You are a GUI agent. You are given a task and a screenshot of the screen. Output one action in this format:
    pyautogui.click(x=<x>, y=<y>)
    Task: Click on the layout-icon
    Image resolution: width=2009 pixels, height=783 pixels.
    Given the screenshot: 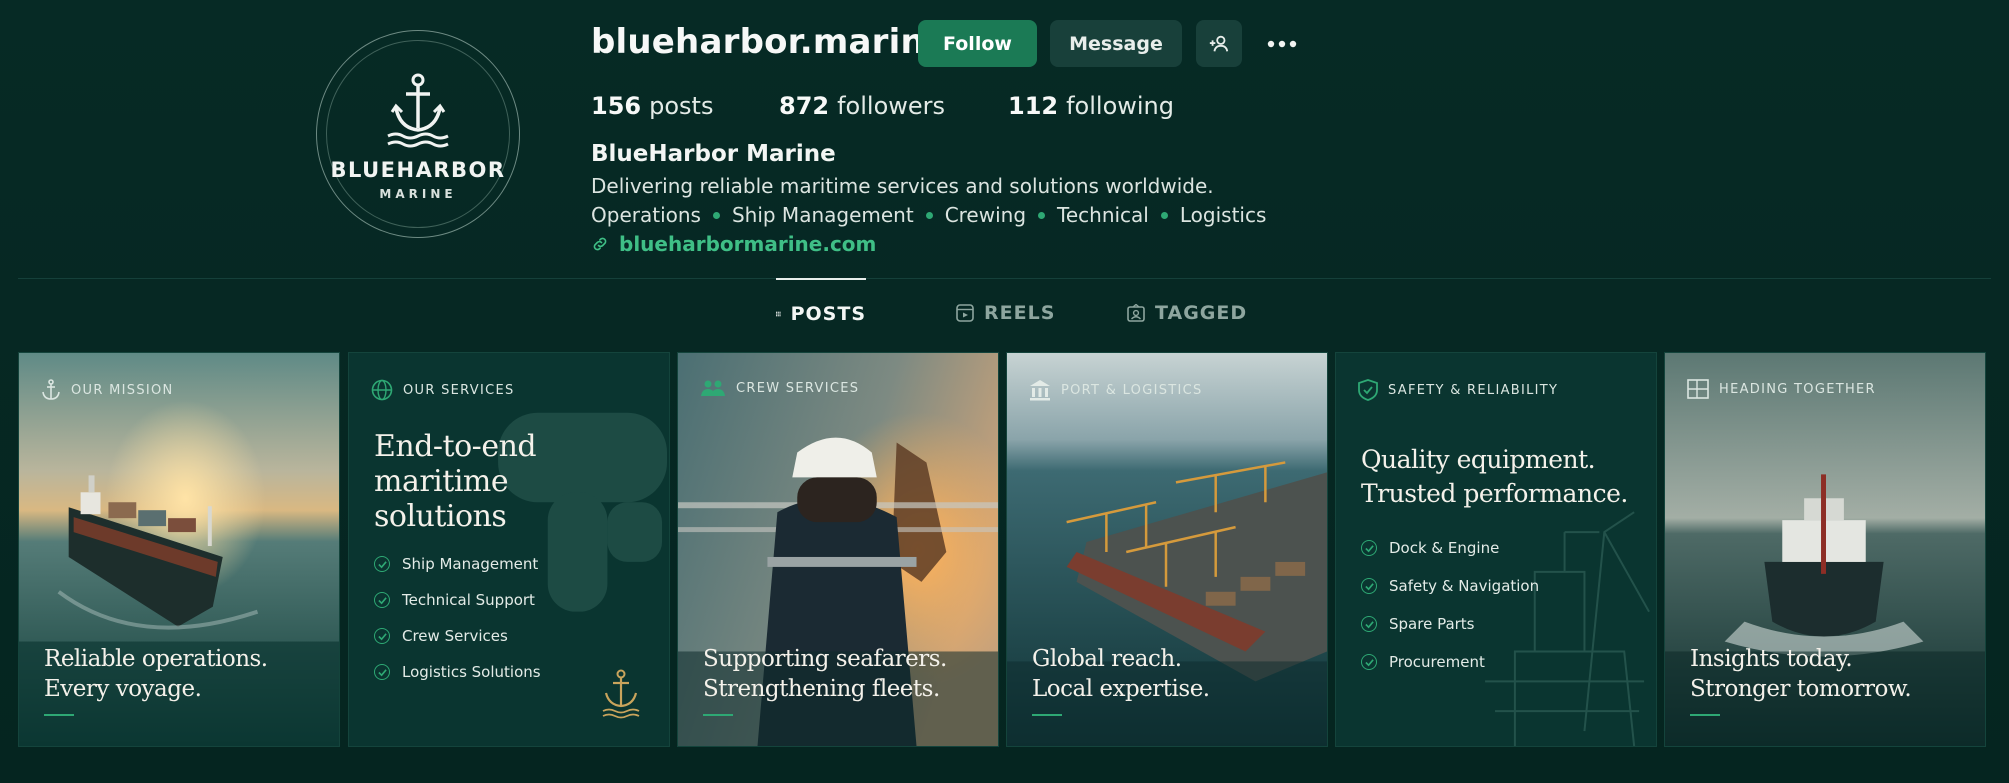 What is the action you would take?
    pyautogui.click(x=1698, y=389)
    